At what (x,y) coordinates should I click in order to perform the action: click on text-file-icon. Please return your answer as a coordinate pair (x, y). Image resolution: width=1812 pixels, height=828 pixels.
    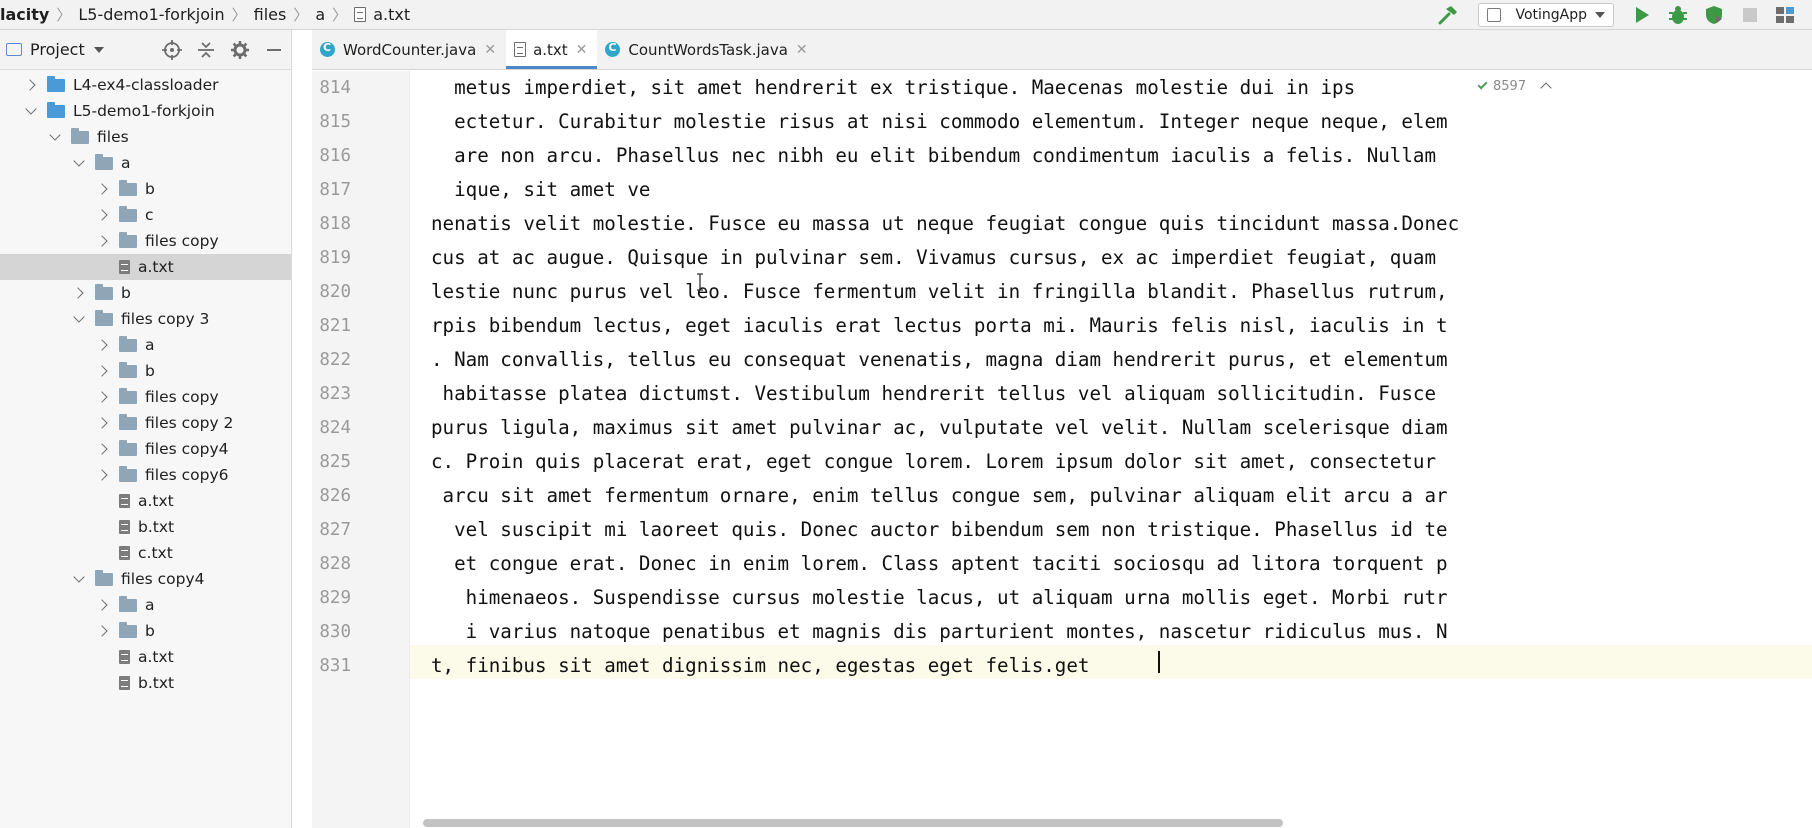
    Looking at the image, I should click on (360, 14).